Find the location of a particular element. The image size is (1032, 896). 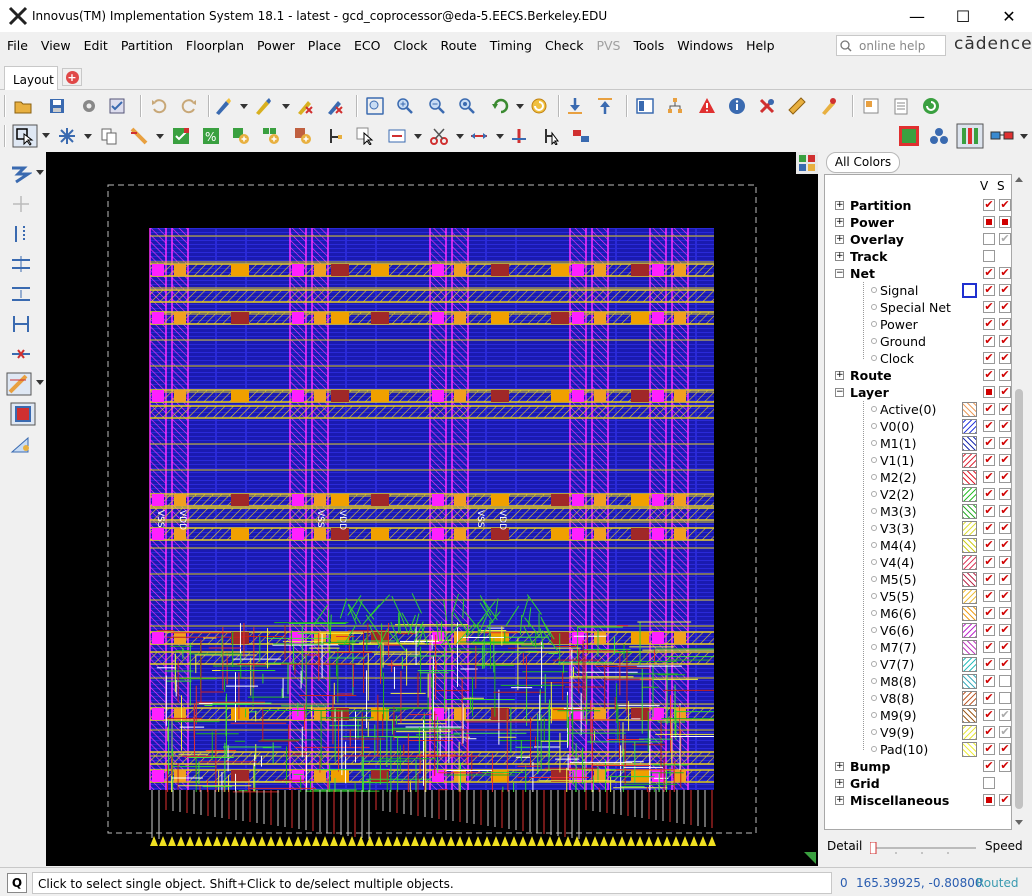

layer-row-net: − Net ✔ ✔ is located at coordinates (918, 273).